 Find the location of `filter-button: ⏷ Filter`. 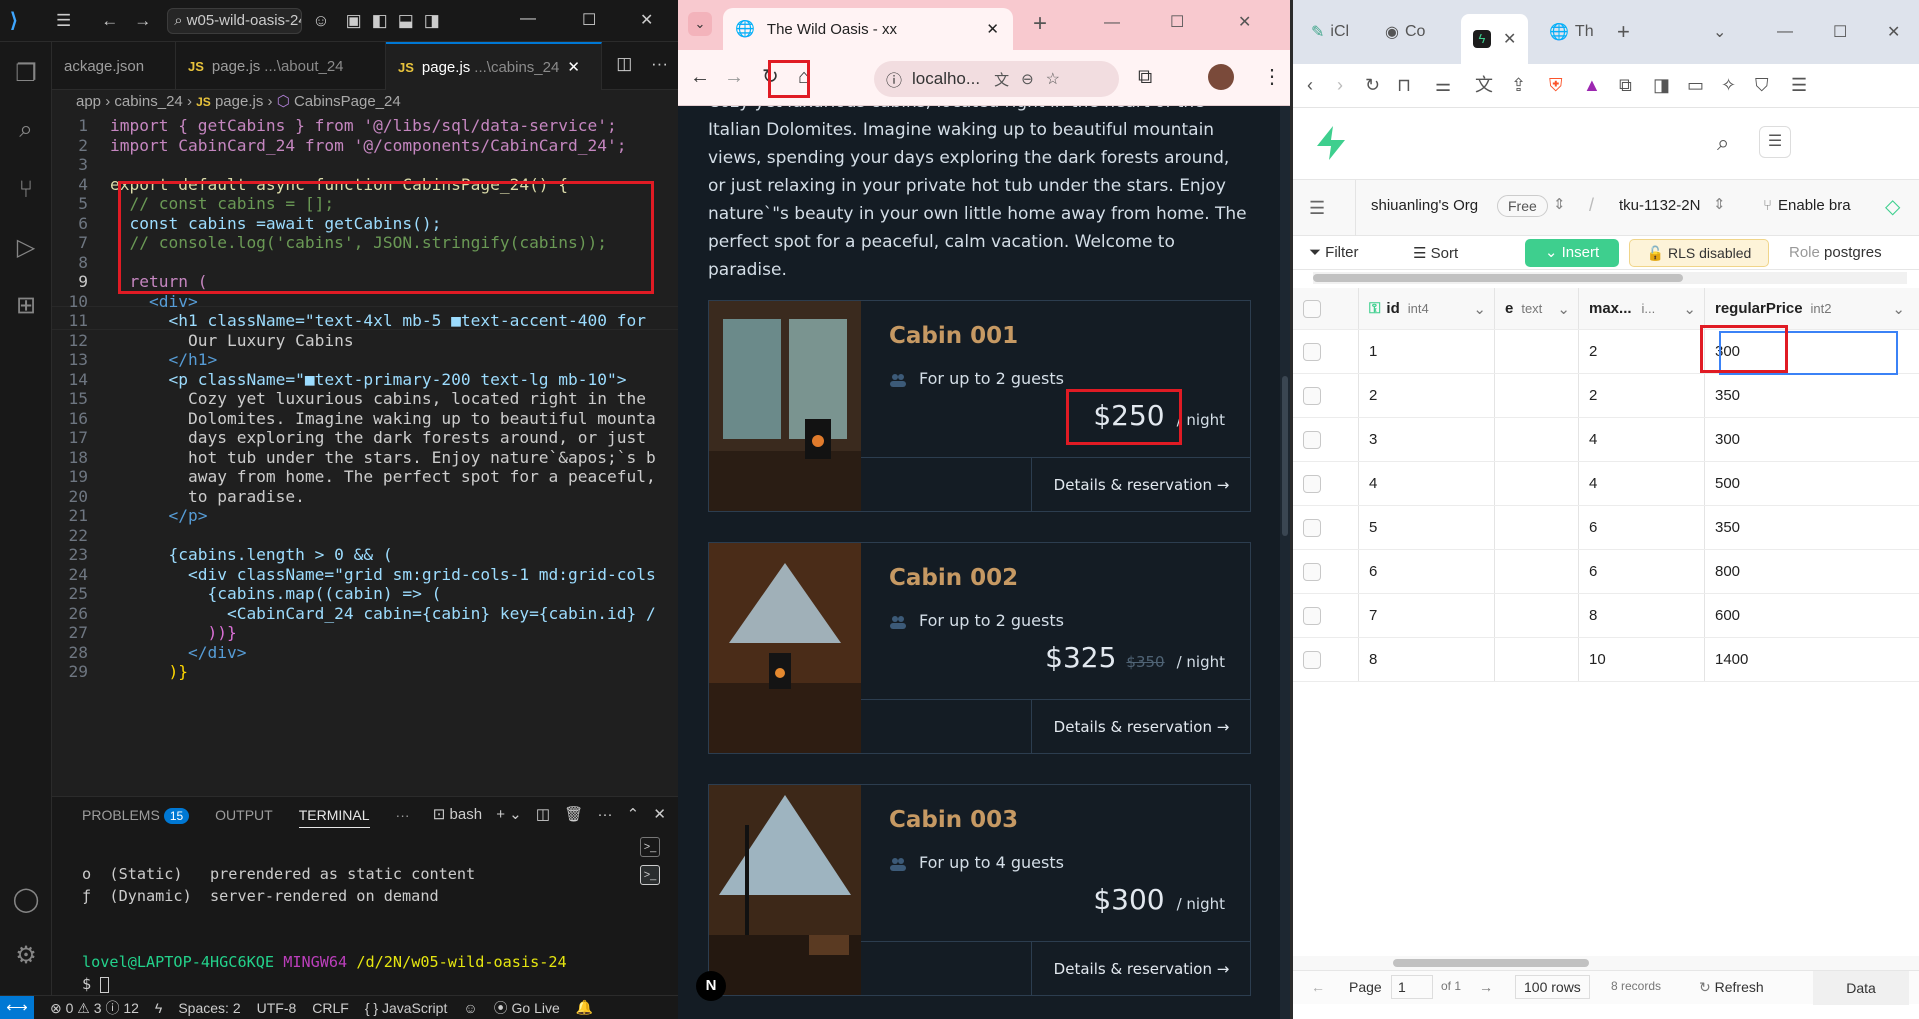

filter-button: ⏷ Filter is located at coordinates (1334, 252).